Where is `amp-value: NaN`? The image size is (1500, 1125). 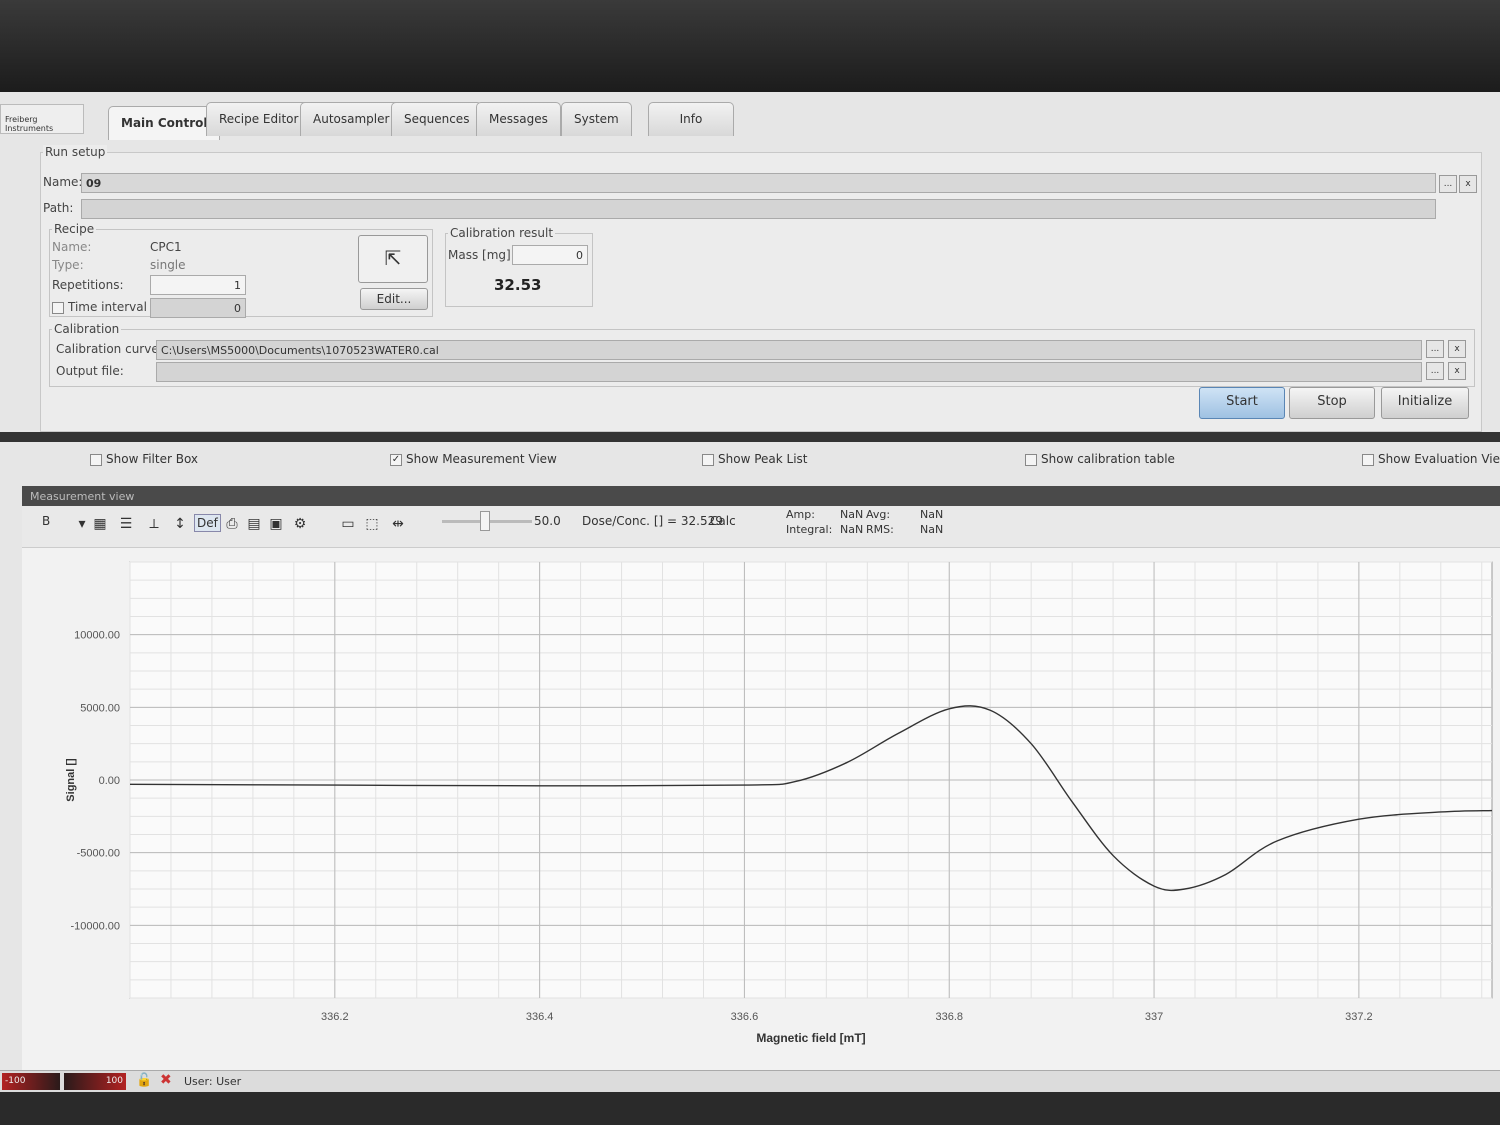 amp-value: NaN is located at coordinates (852, 514).